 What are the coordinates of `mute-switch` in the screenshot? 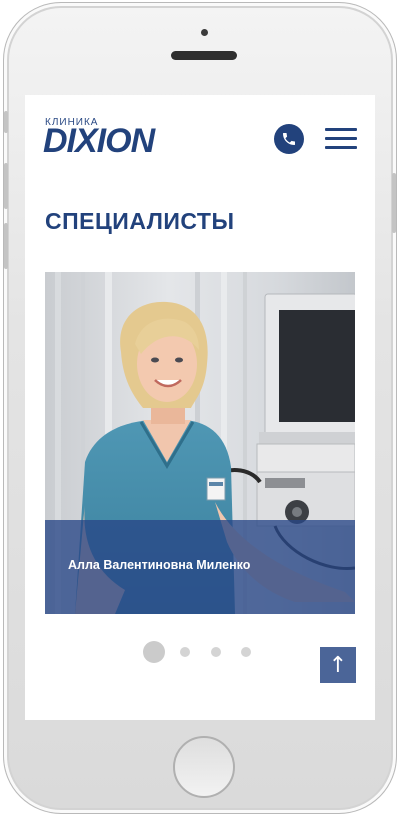 It's located at (6, 122).